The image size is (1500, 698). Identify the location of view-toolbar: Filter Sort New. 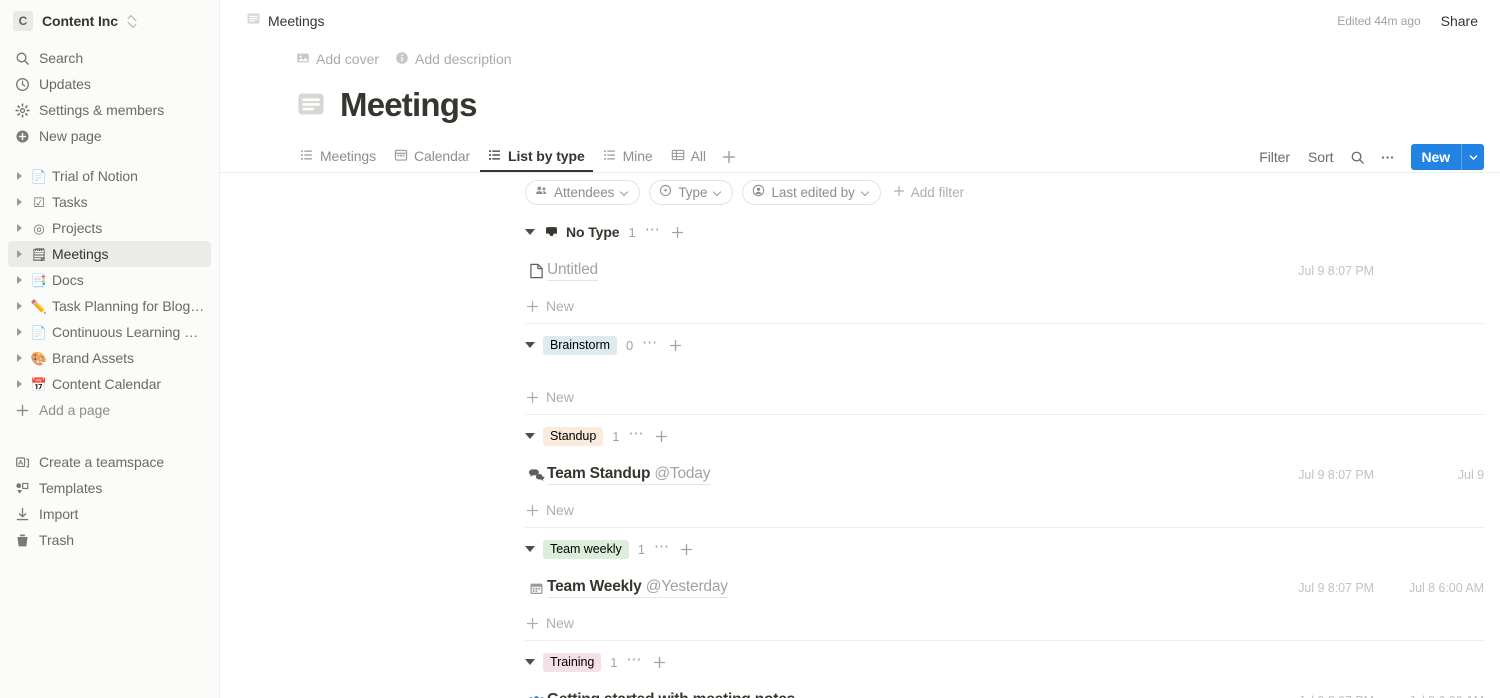
(1368, 158).